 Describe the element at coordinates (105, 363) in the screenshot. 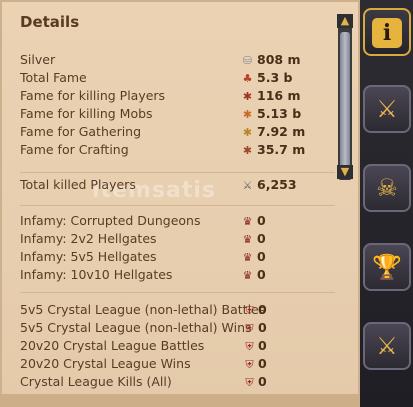

I see `stat-label: 20v20 Crystal League Wins` at that location.